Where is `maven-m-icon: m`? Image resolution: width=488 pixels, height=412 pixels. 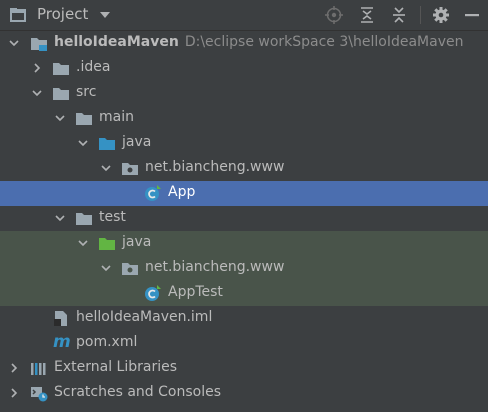
maven-m-icon: m is located at coordinates (62, 342).